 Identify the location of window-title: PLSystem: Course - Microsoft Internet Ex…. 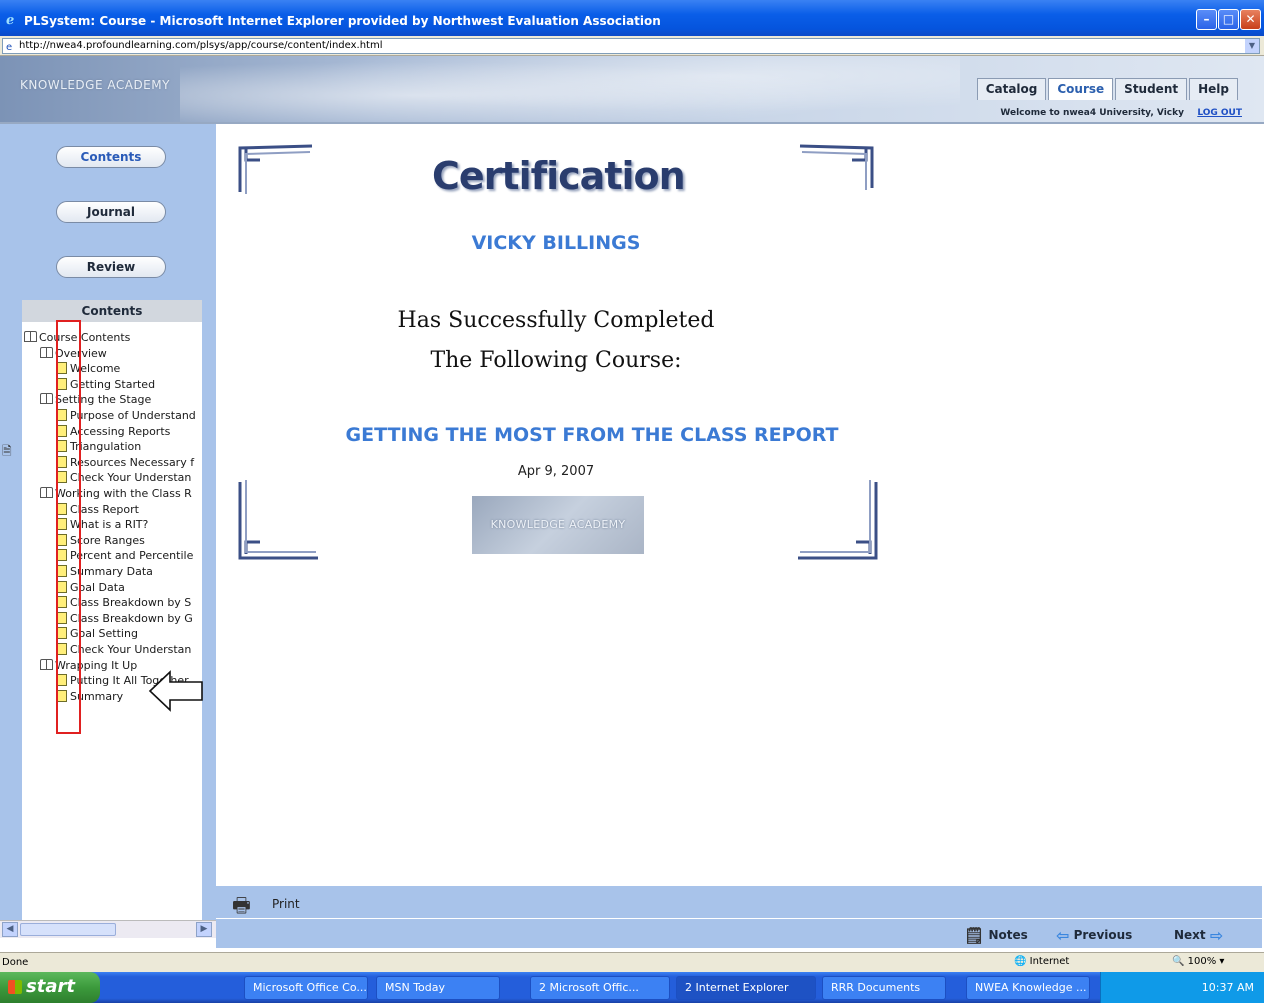
(342, 21).